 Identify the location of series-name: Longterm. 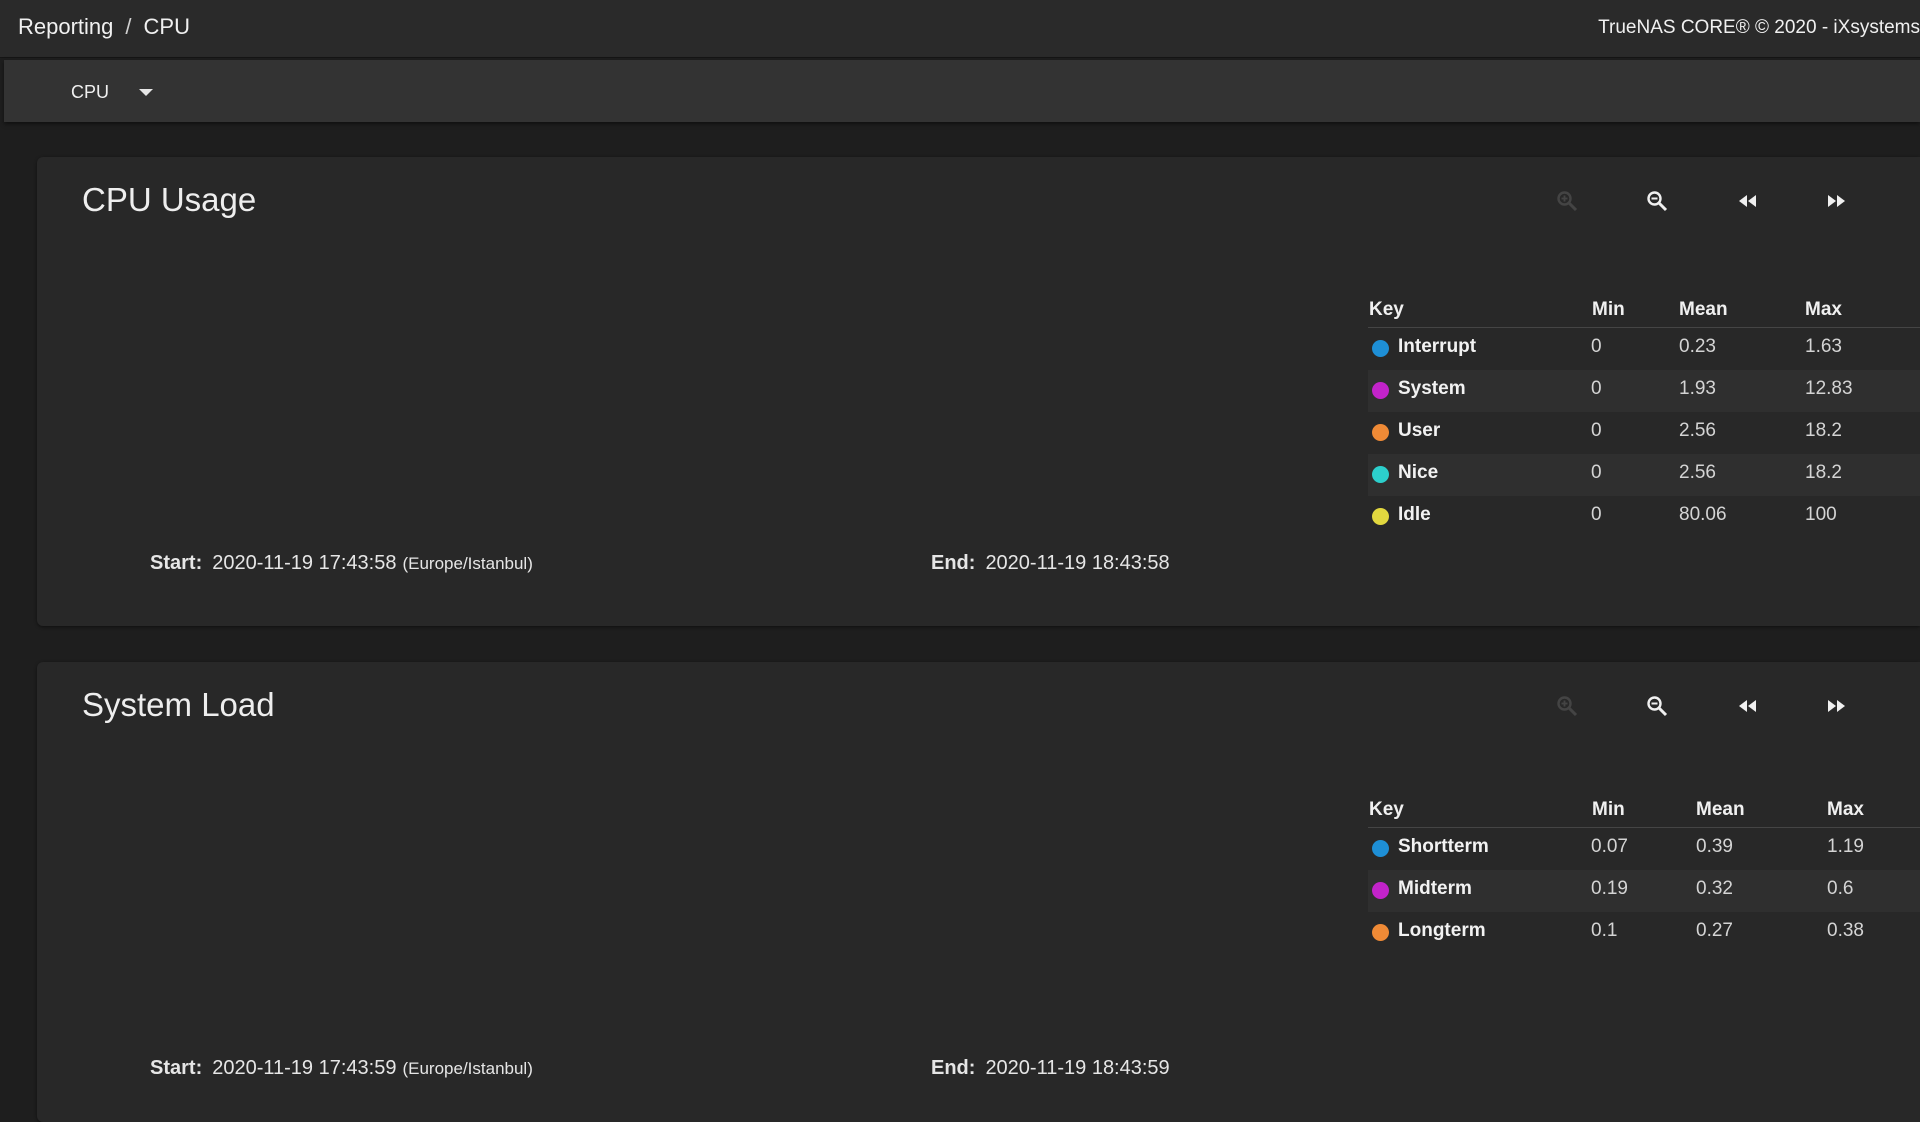
(1442, 930).